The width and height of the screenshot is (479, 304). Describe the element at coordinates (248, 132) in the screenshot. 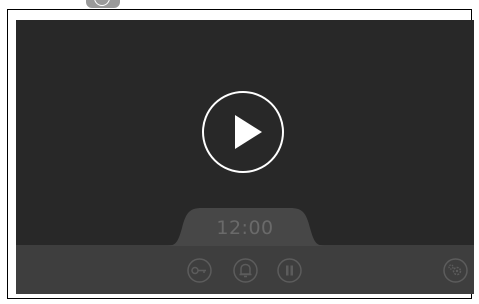

I see `play-icon` at that location.